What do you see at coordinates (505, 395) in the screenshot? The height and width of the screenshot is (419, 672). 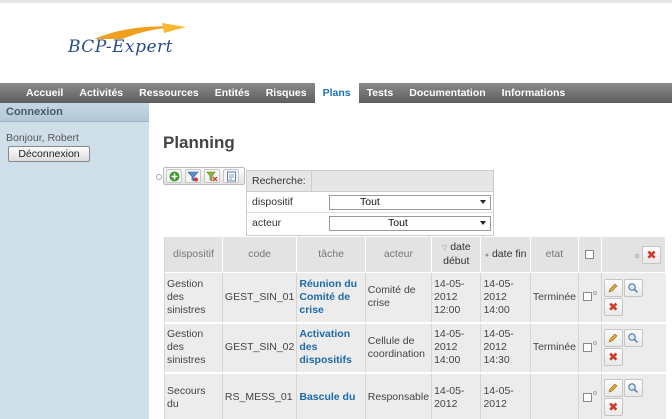 I see `cell-date-fin: 14-05-2012` at bounding box center [505, 395].